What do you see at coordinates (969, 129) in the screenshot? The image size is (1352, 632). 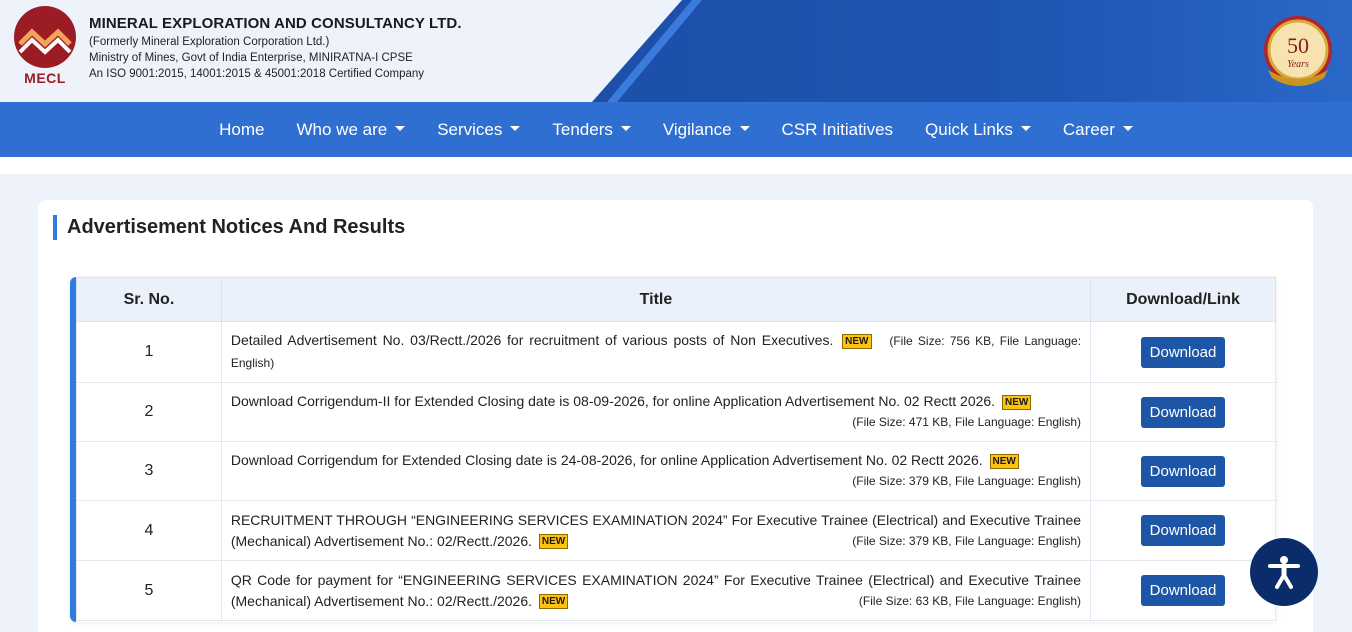 I see `nav-label: Quick Links` at bounding box center [969, 129].